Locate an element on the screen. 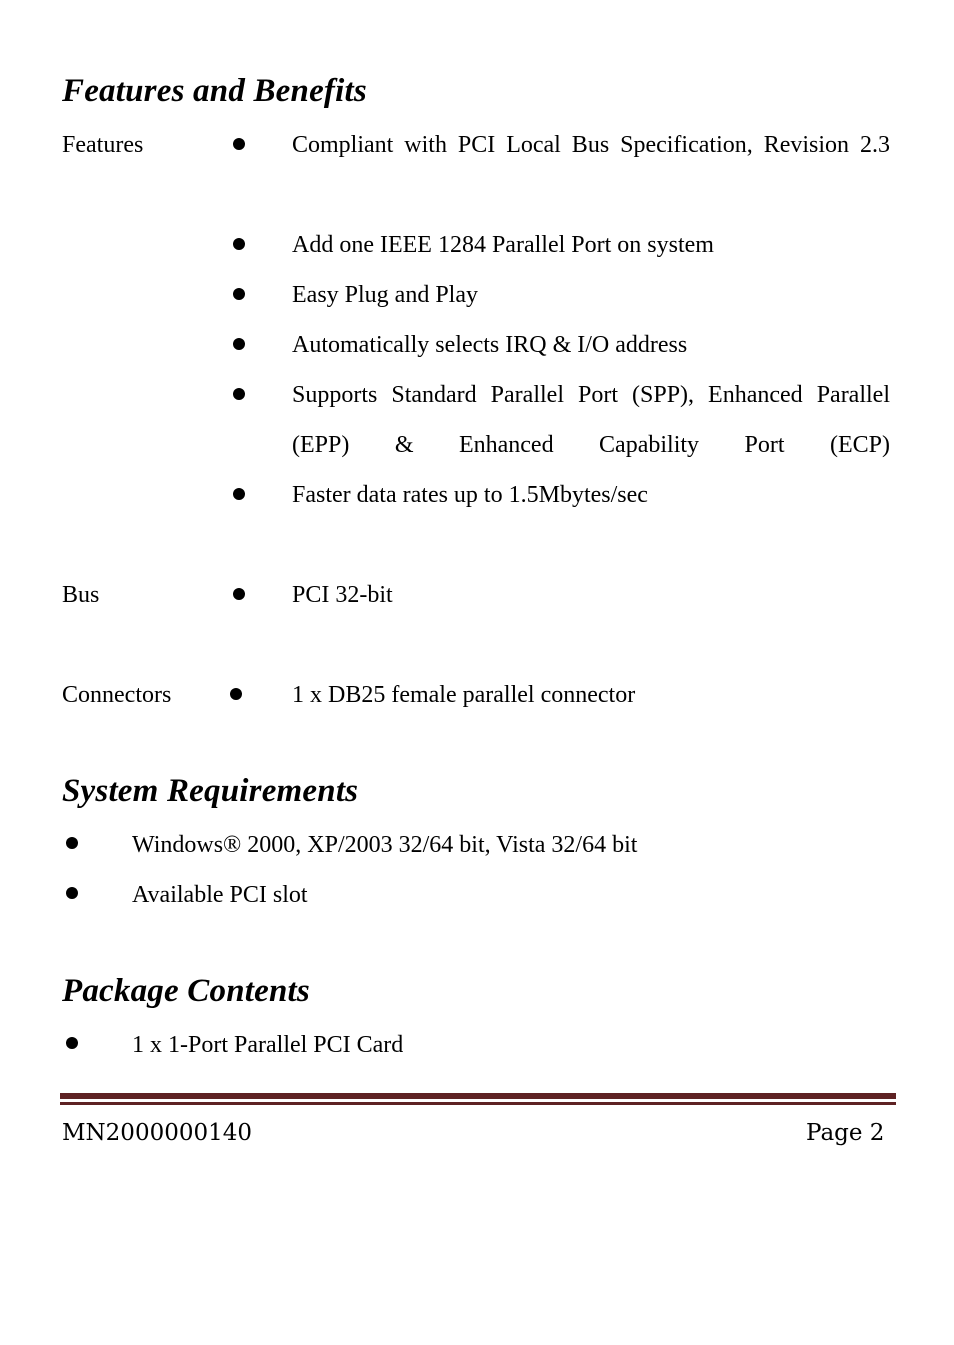 This screenshot has height=1345, width=954. spec-label-bus: Bus is located at coordinates (81, 595).